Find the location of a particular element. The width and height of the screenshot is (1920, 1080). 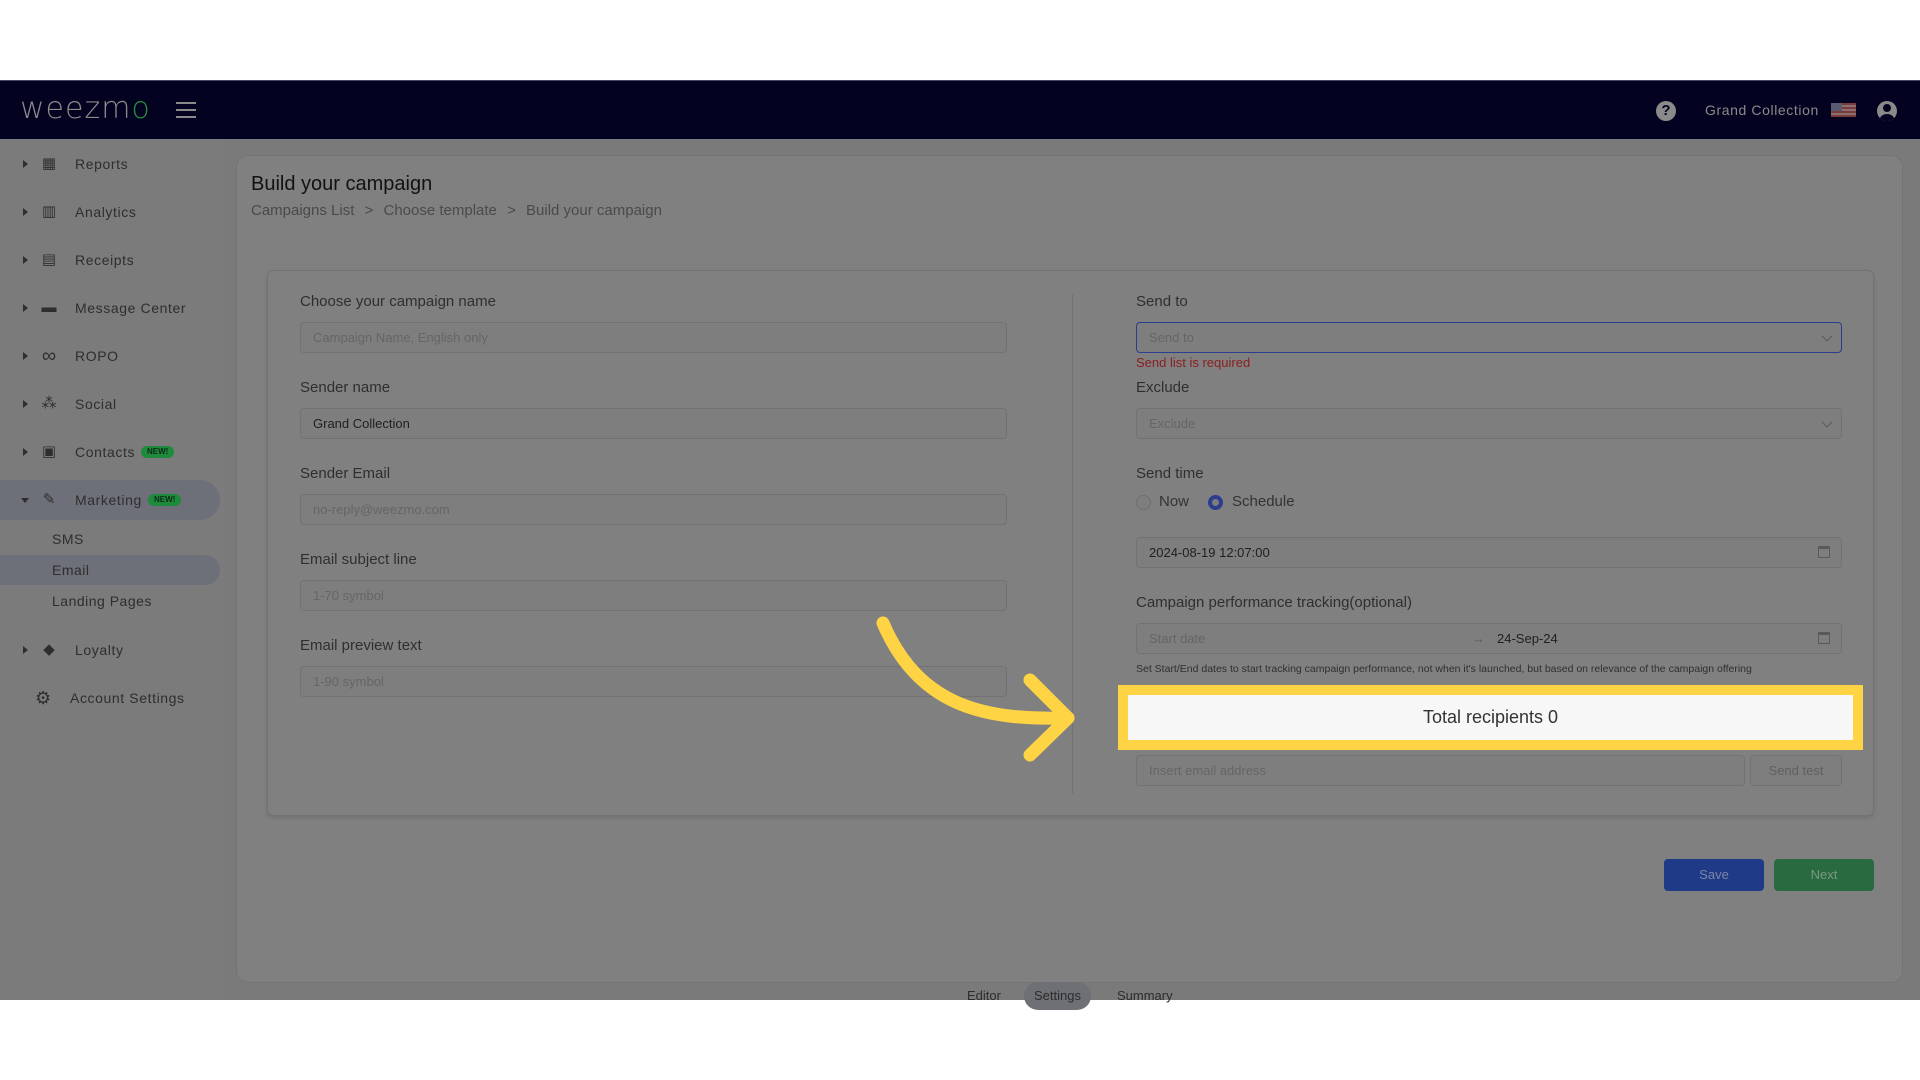

sidebar-item-ropo: ∞ ROPO is located at coordinates (110, 356).